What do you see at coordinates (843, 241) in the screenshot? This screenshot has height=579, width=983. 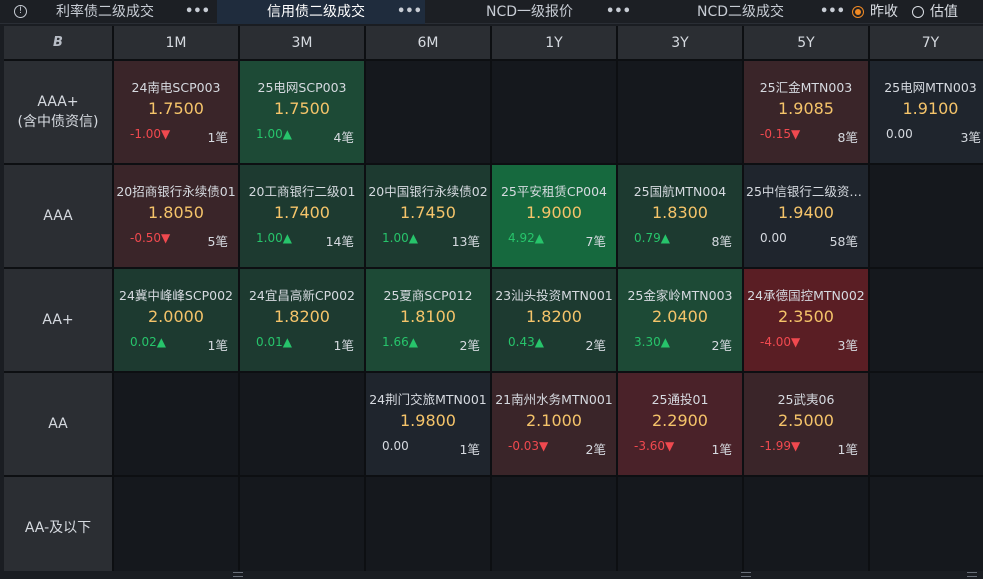 I see `trade-count: 58笔` at bounding box center [843, 241].